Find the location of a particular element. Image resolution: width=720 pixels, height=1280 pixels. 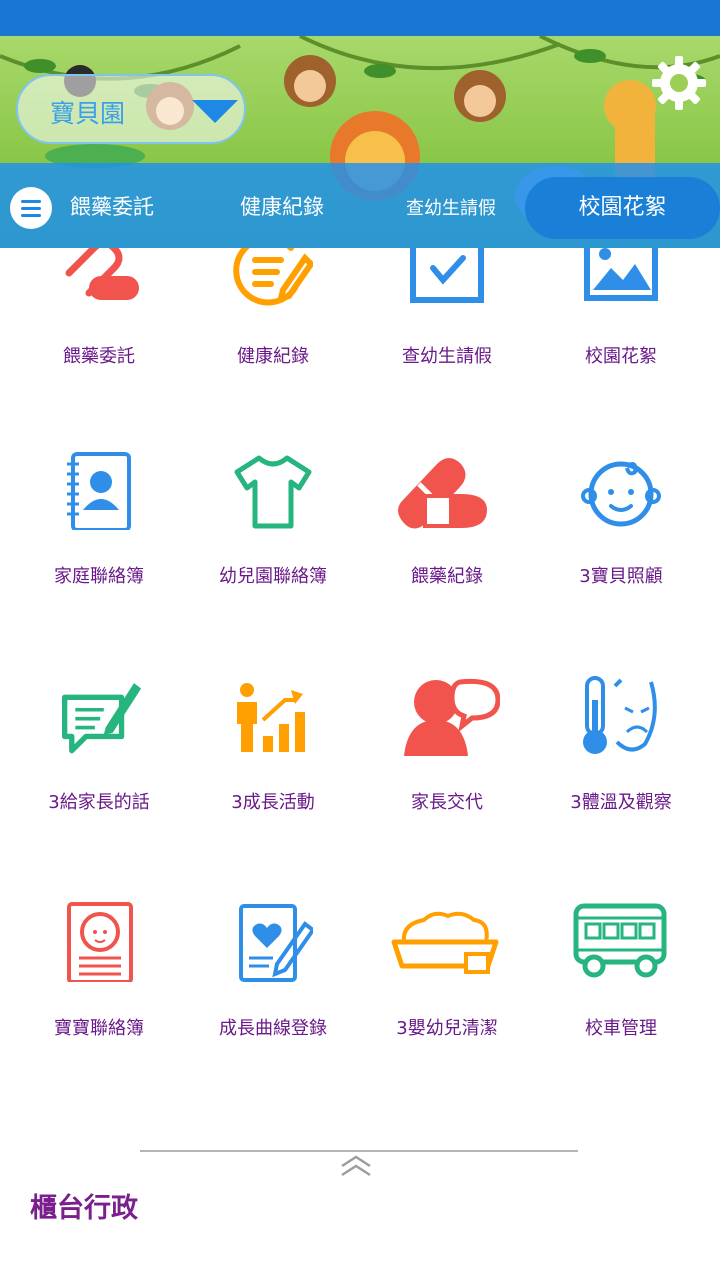

grid-item-infant-cleaning: 3嬰幼兒清潔 is located at coordinates (447, 996).